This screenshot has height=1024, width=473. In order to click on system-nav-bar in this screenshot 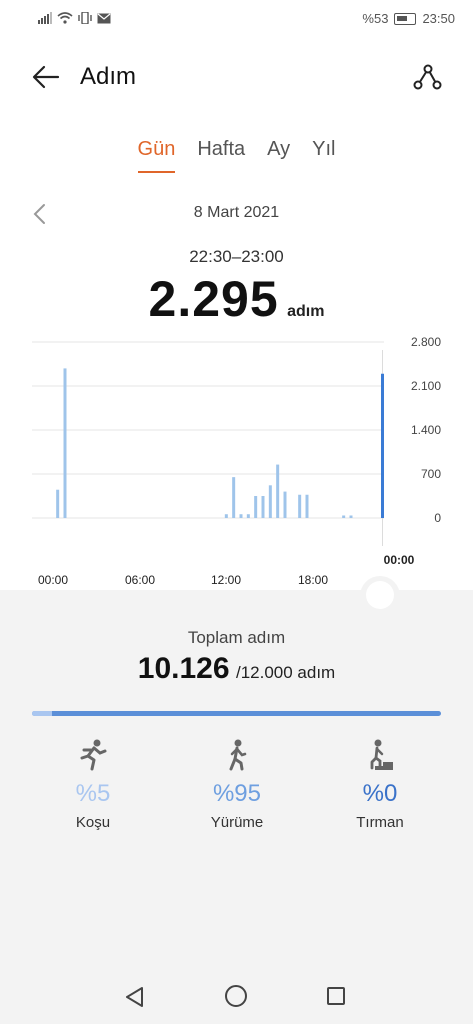, I will do `click(236, 998)`.